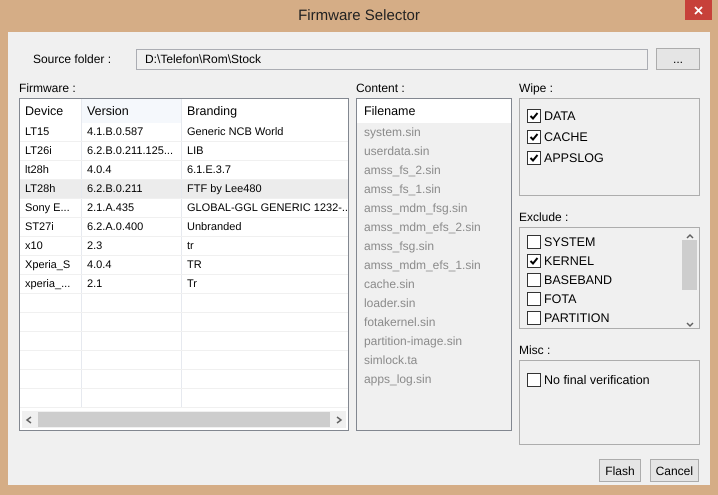  What do you see at coordinates (620, 470) in the screenshot?
I see `dialog-button: Flash` at bounding box center [620, 470].